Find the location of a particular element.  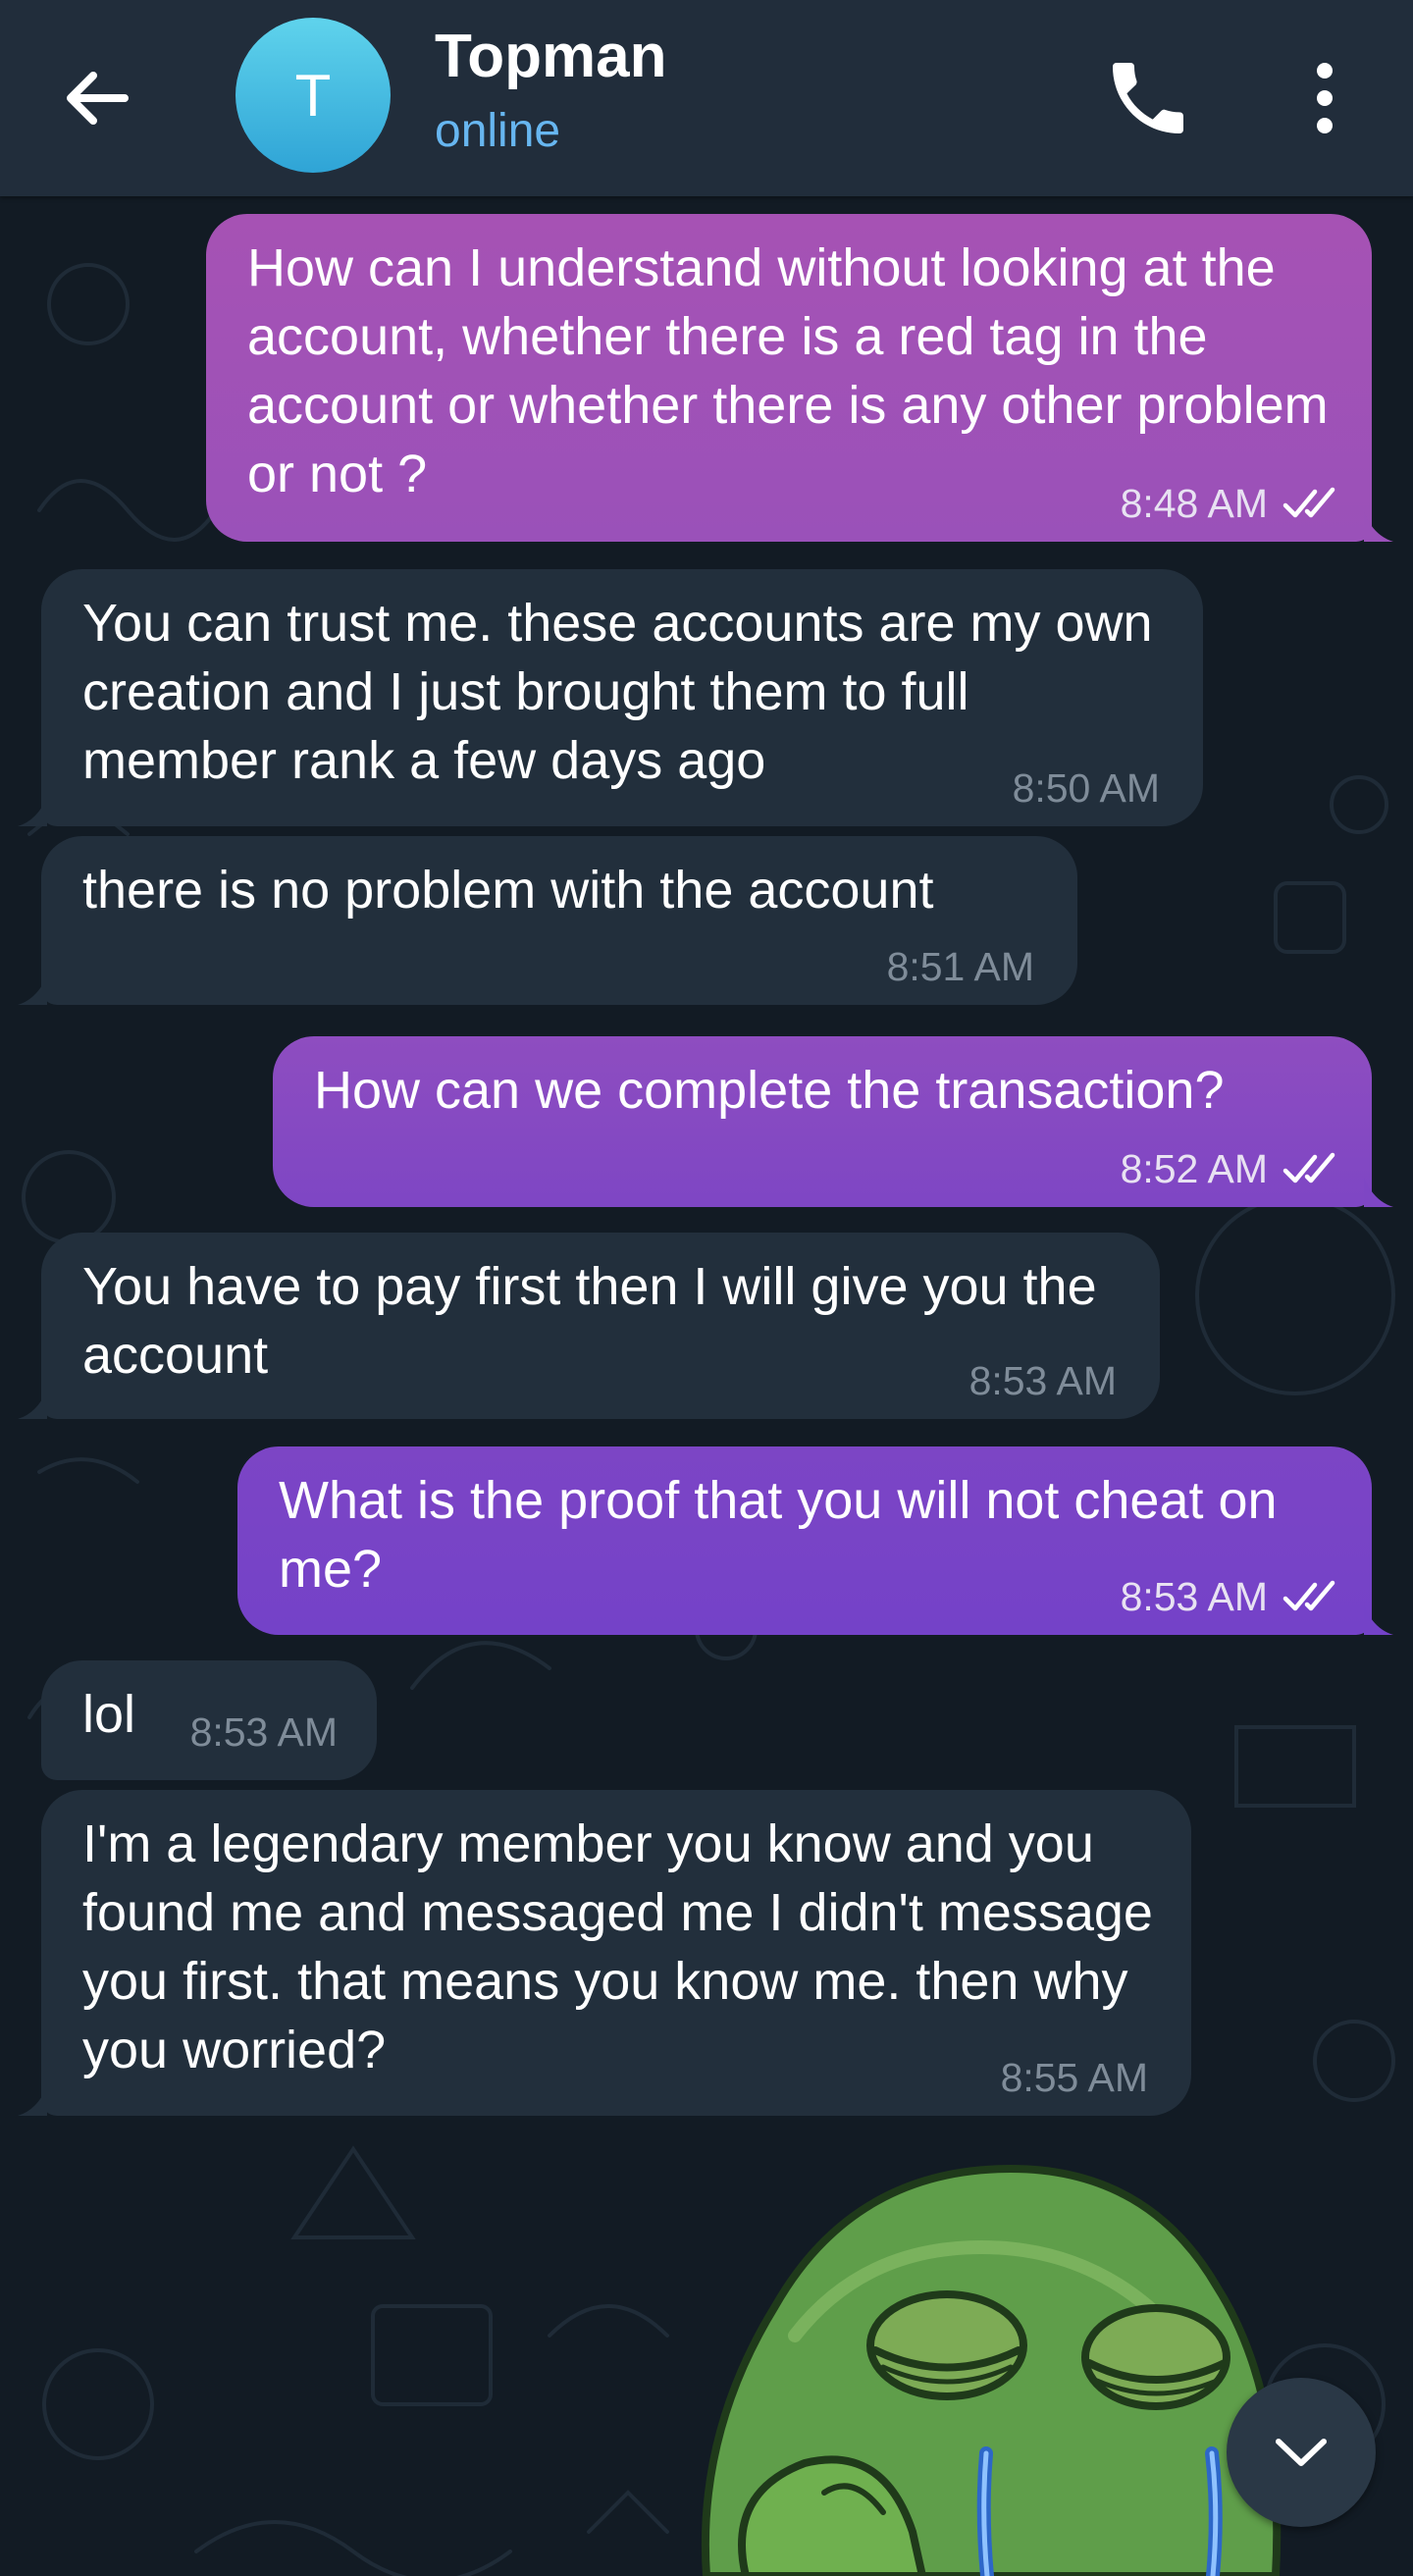

message-meta: 8:51 AM is located at coordinates (960, 966).